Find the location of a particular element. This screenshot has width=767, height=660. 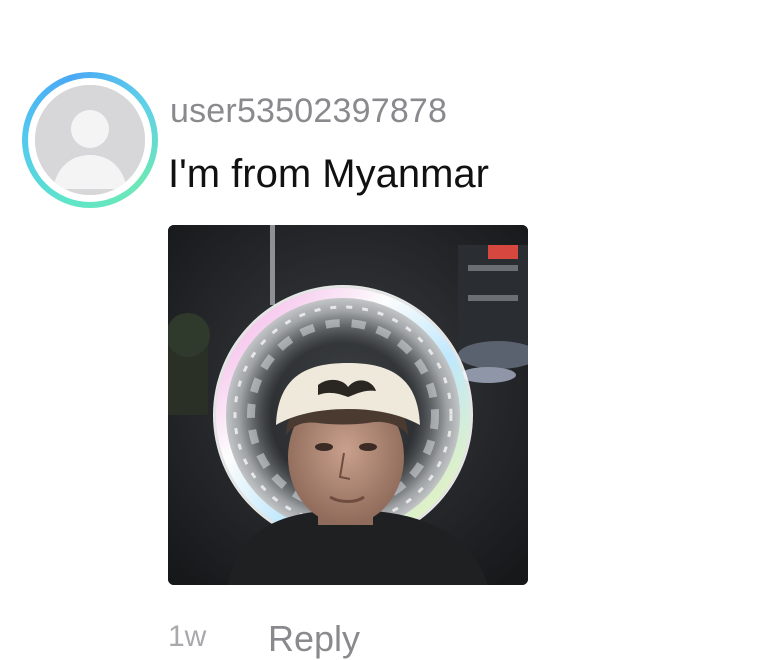

default-user-icon is located at coordinates (90, 140).